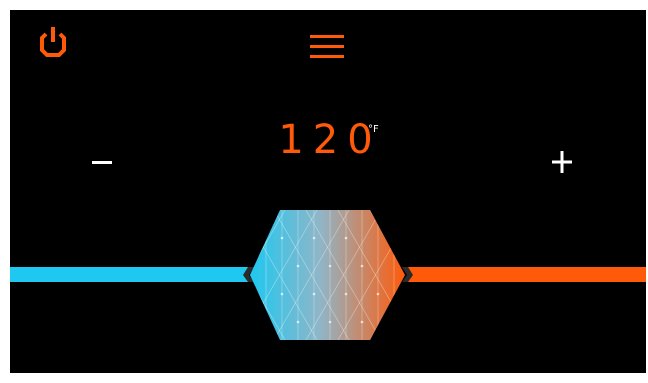  I want to click on power-icon, so click(53, 42).